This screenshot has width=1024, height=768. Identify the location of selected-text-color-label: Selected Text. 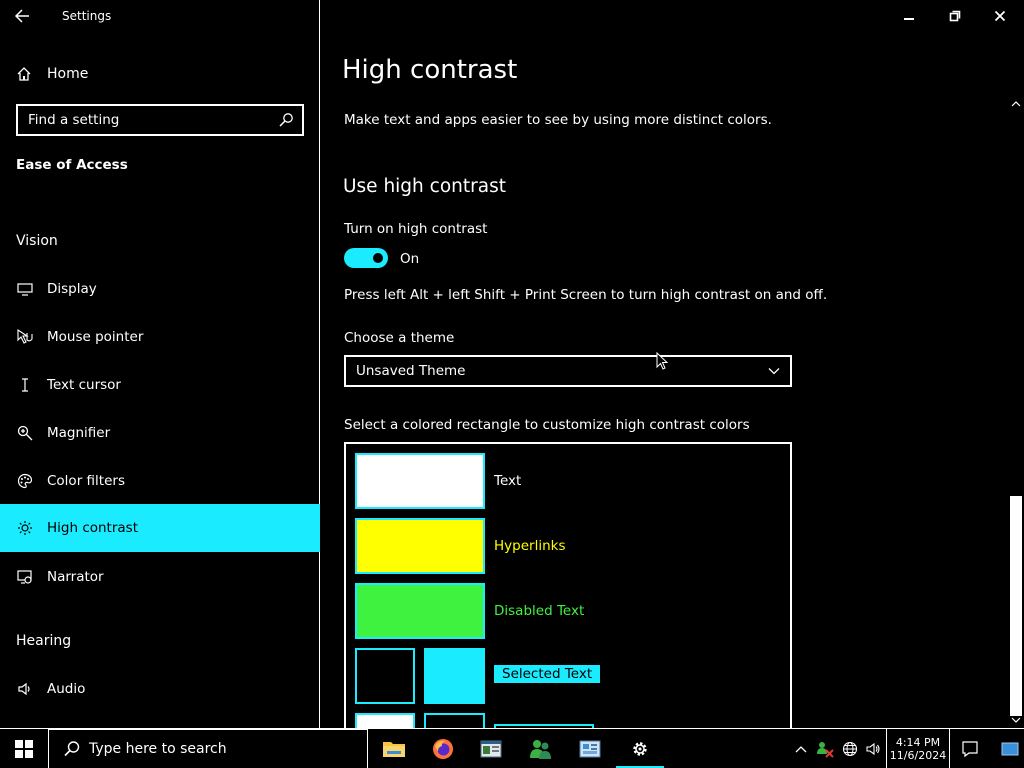
(547, 674).